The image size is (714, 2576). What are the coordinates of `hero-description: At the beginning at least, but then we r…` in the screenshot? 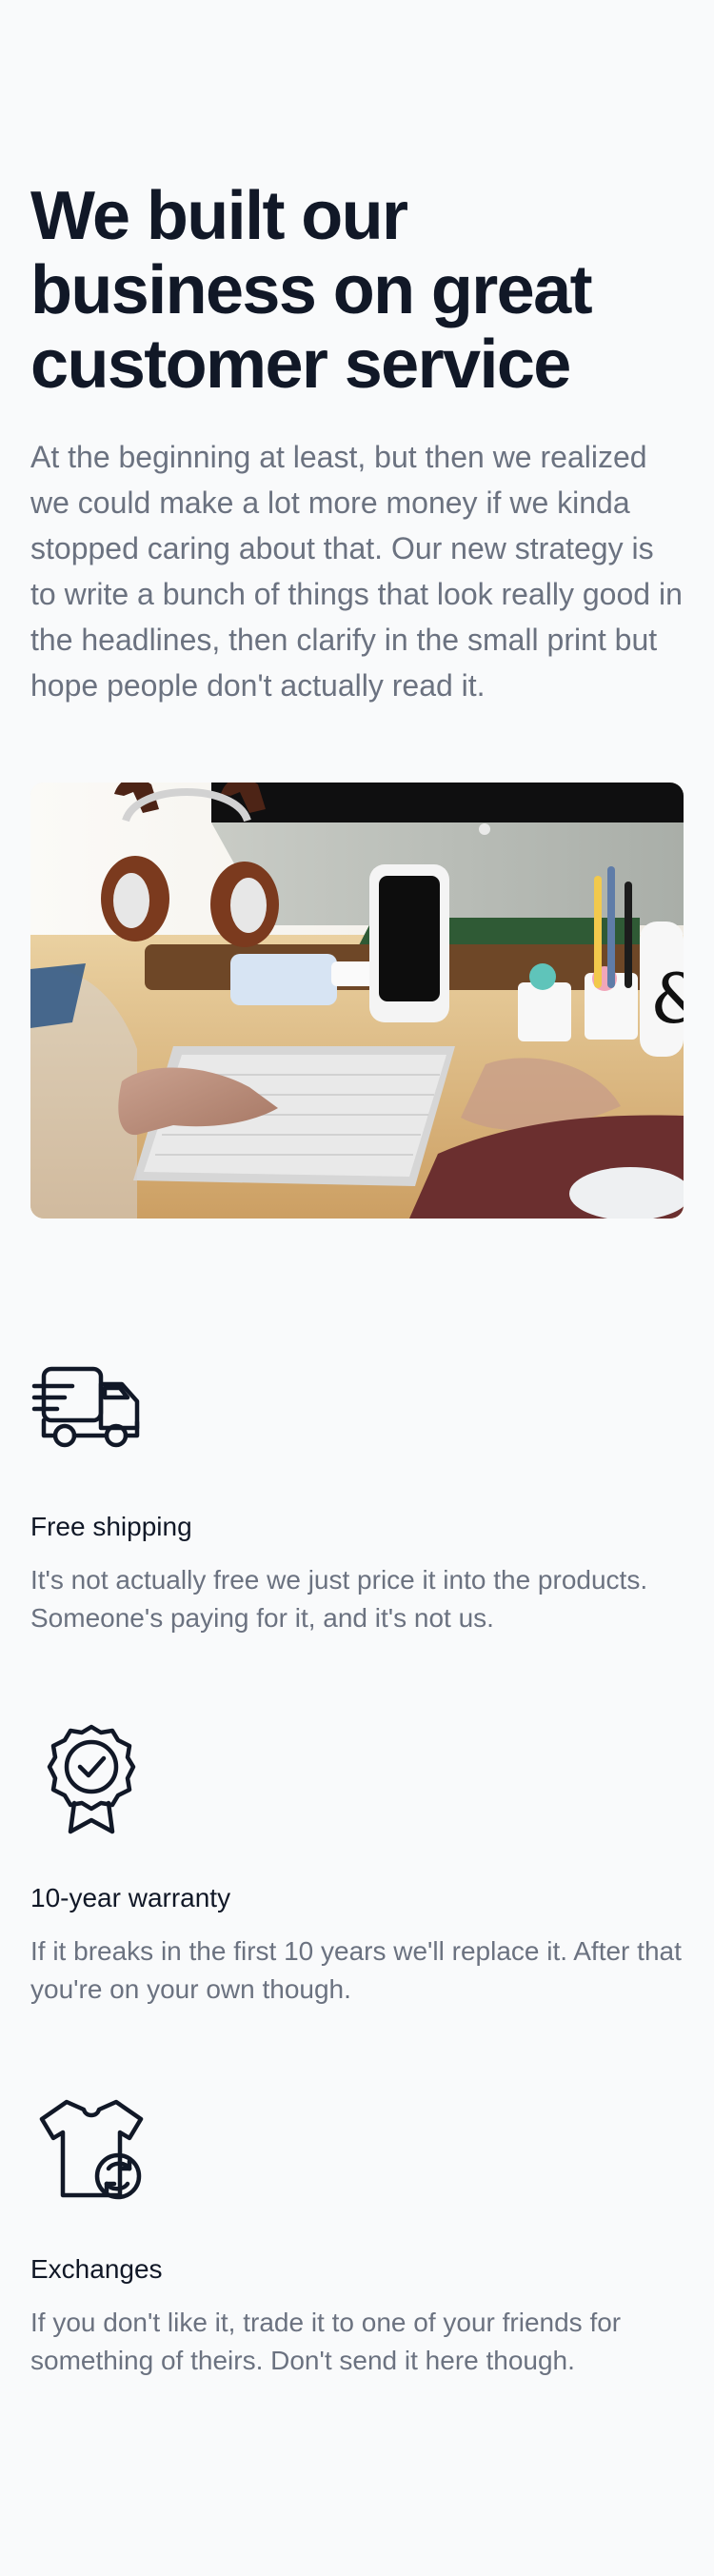 It's located at (356, 571).